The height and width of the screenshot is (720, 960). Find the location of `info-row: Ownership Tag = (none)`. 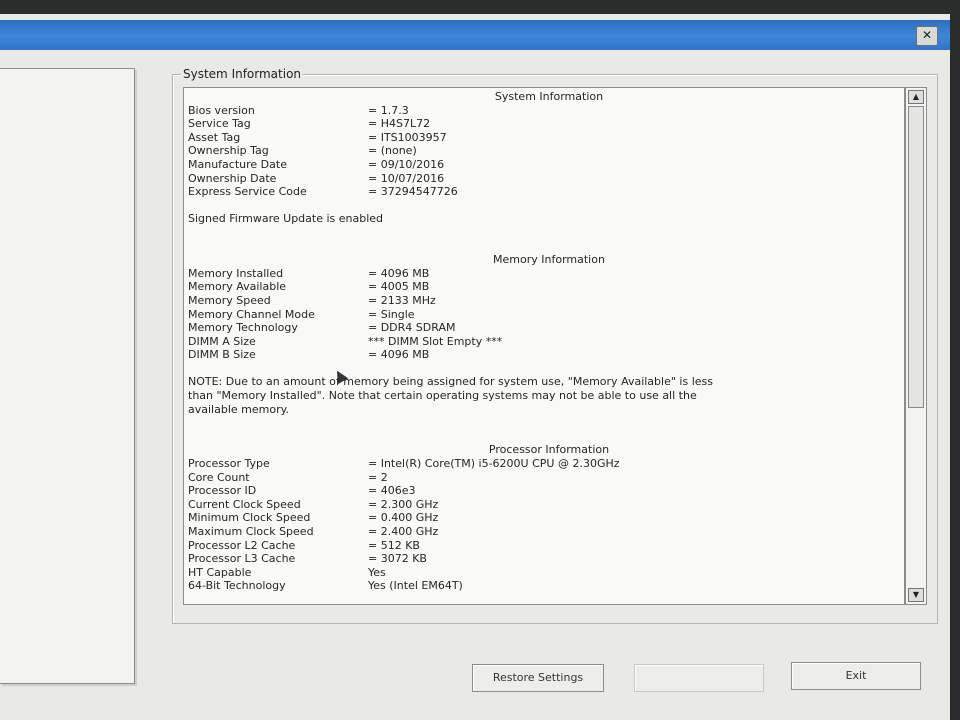

info-row: Ownership Tag = (none) is located at coordinates (544, 151).